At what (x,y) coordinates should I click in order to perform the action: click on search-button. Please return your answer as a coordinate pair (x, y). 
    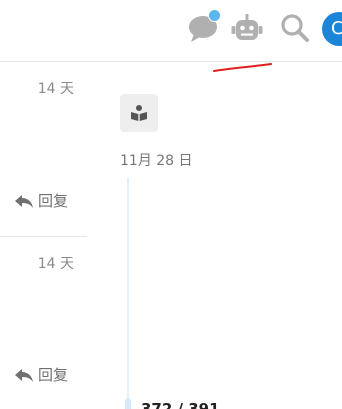
    Looking at the image, I should click on (295, 28).